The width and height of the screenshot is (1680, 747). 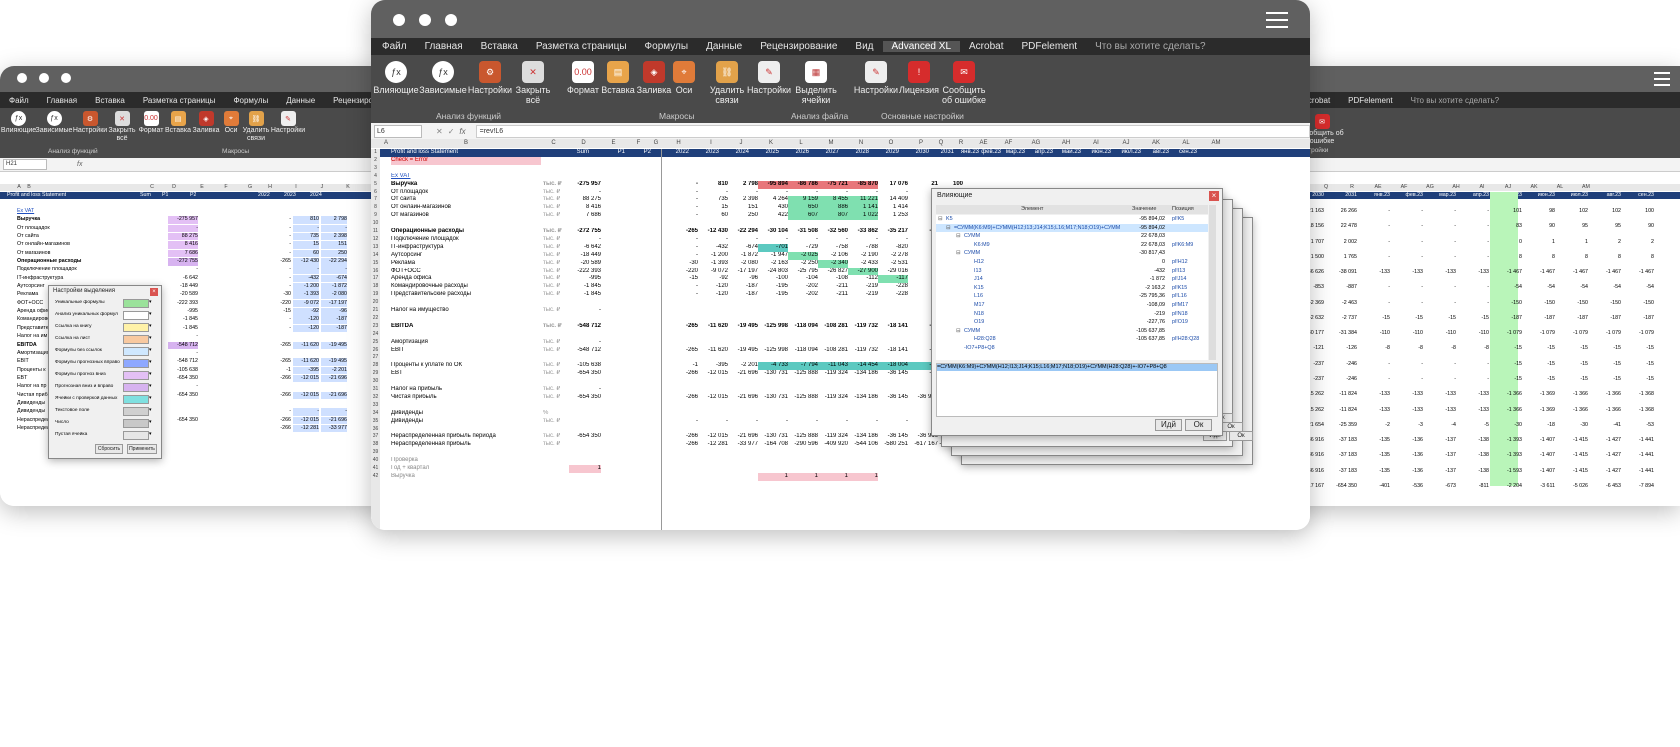 I want to click on value-cell: 11 221, so click(x=863, y=200).